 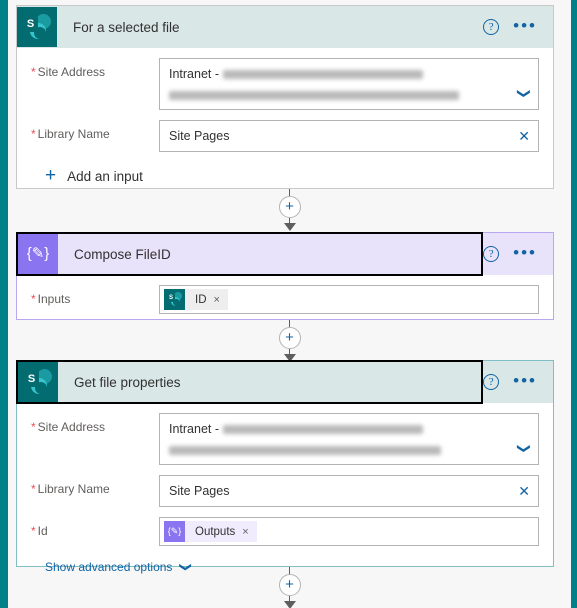 I want to click on field-label-text: Inputs, so click(x=54, y=299).